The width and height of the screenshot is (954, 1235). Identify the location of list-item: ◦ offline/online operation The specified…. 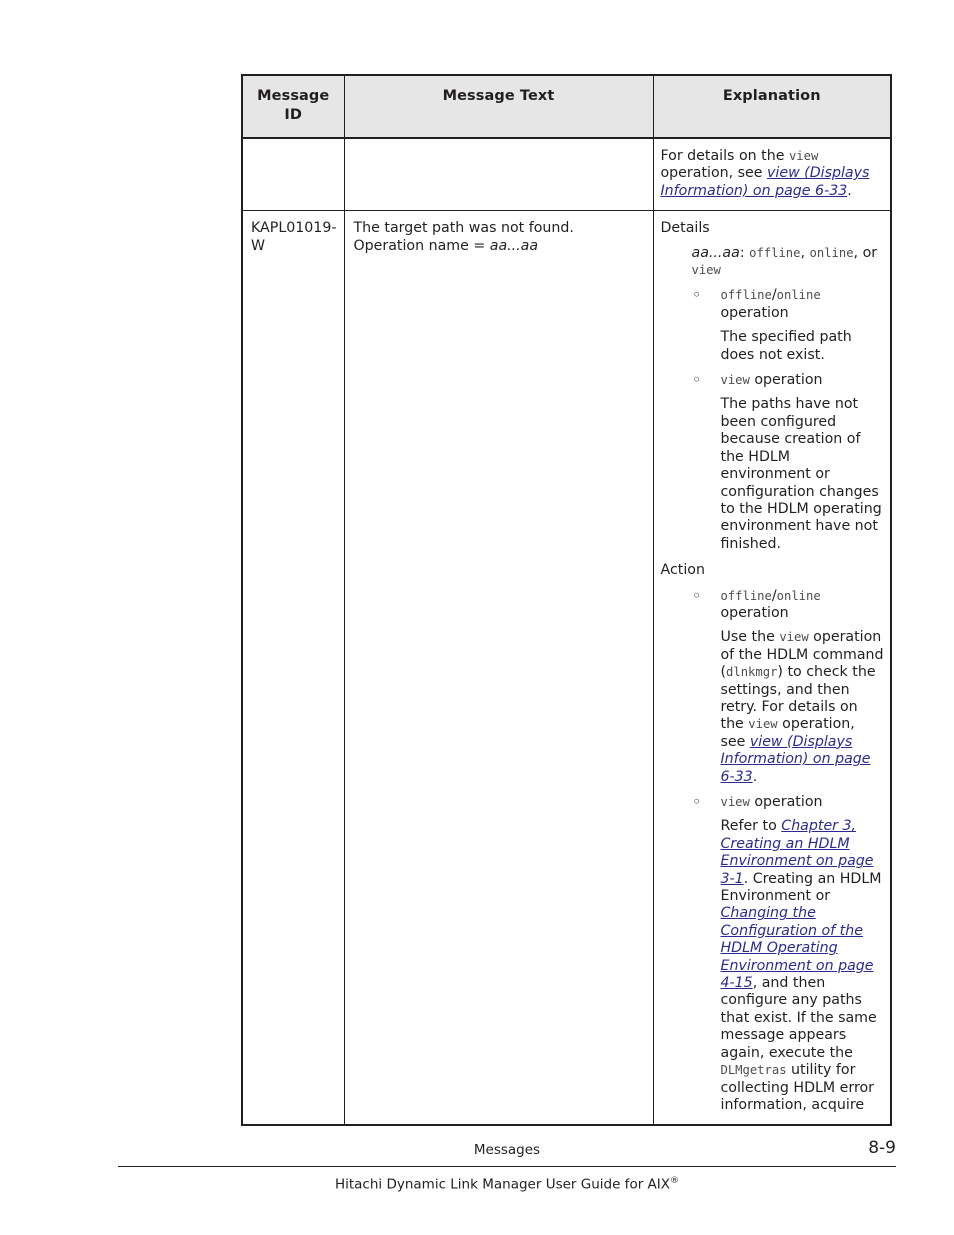
(788, 325).